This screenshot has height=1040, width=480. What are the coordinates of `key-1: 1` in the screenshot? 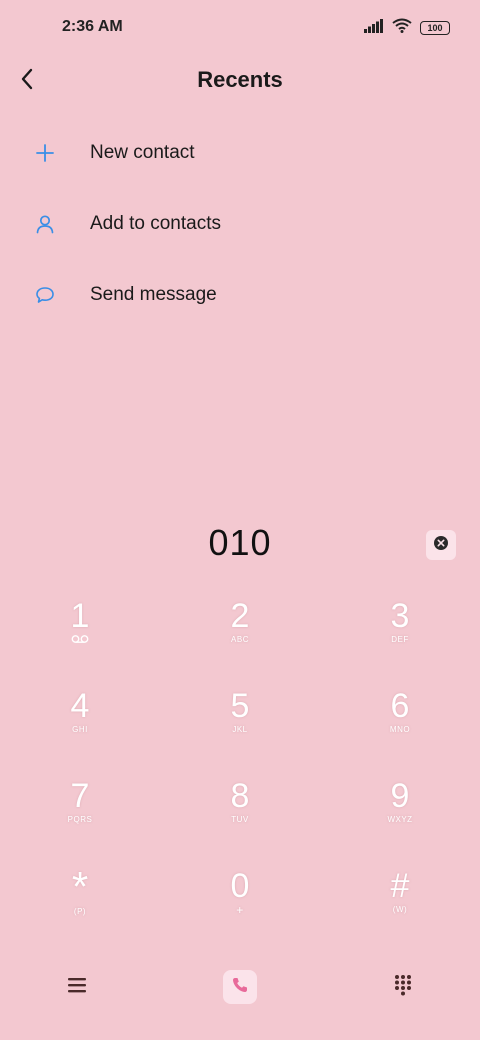 It's located at (80, 641).